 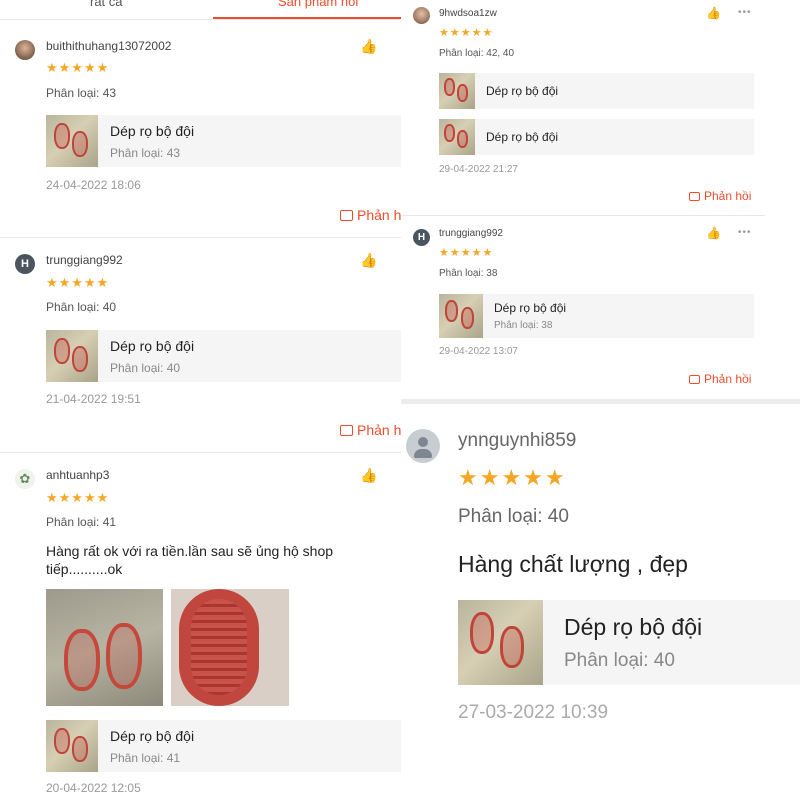 I want to click on product-variation: Phân loại: 43, so click(x=145, y=153).